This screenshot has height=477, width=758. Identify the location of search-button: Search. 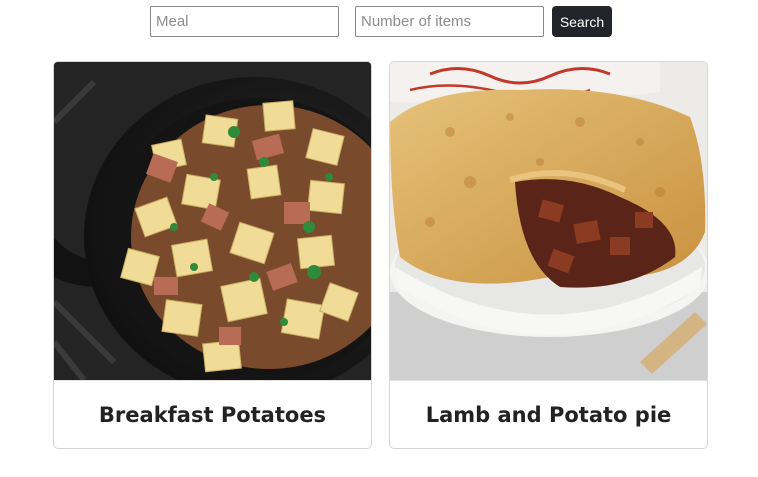
(582, 21).